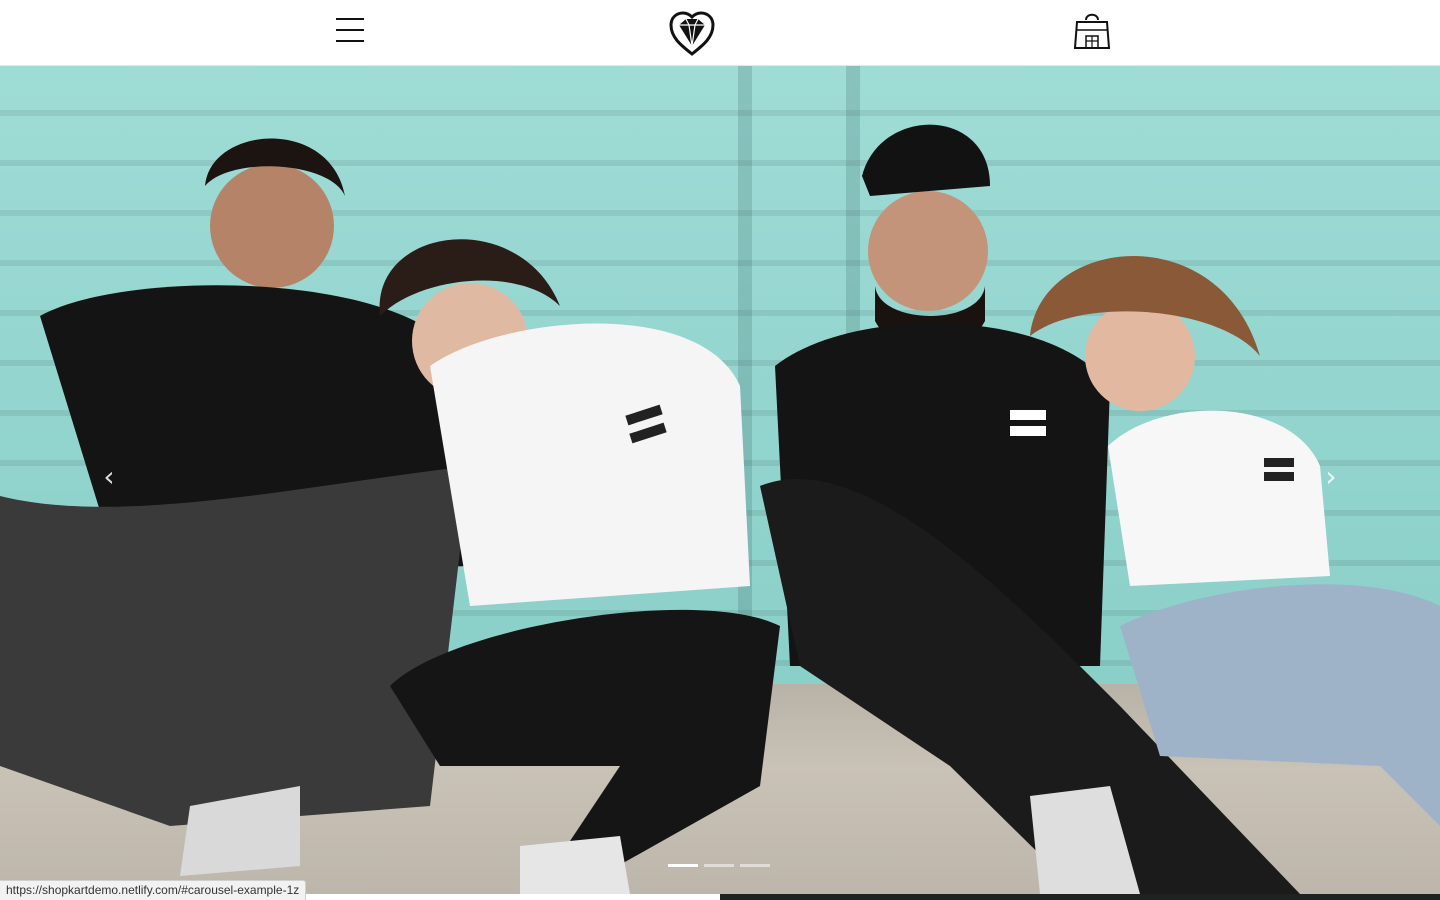 This screenshot has height=900, width=1440. What do you see at coordinates (720, 33) in the screenshot?
I see `top-navbar` at bounding box center [720, 33].